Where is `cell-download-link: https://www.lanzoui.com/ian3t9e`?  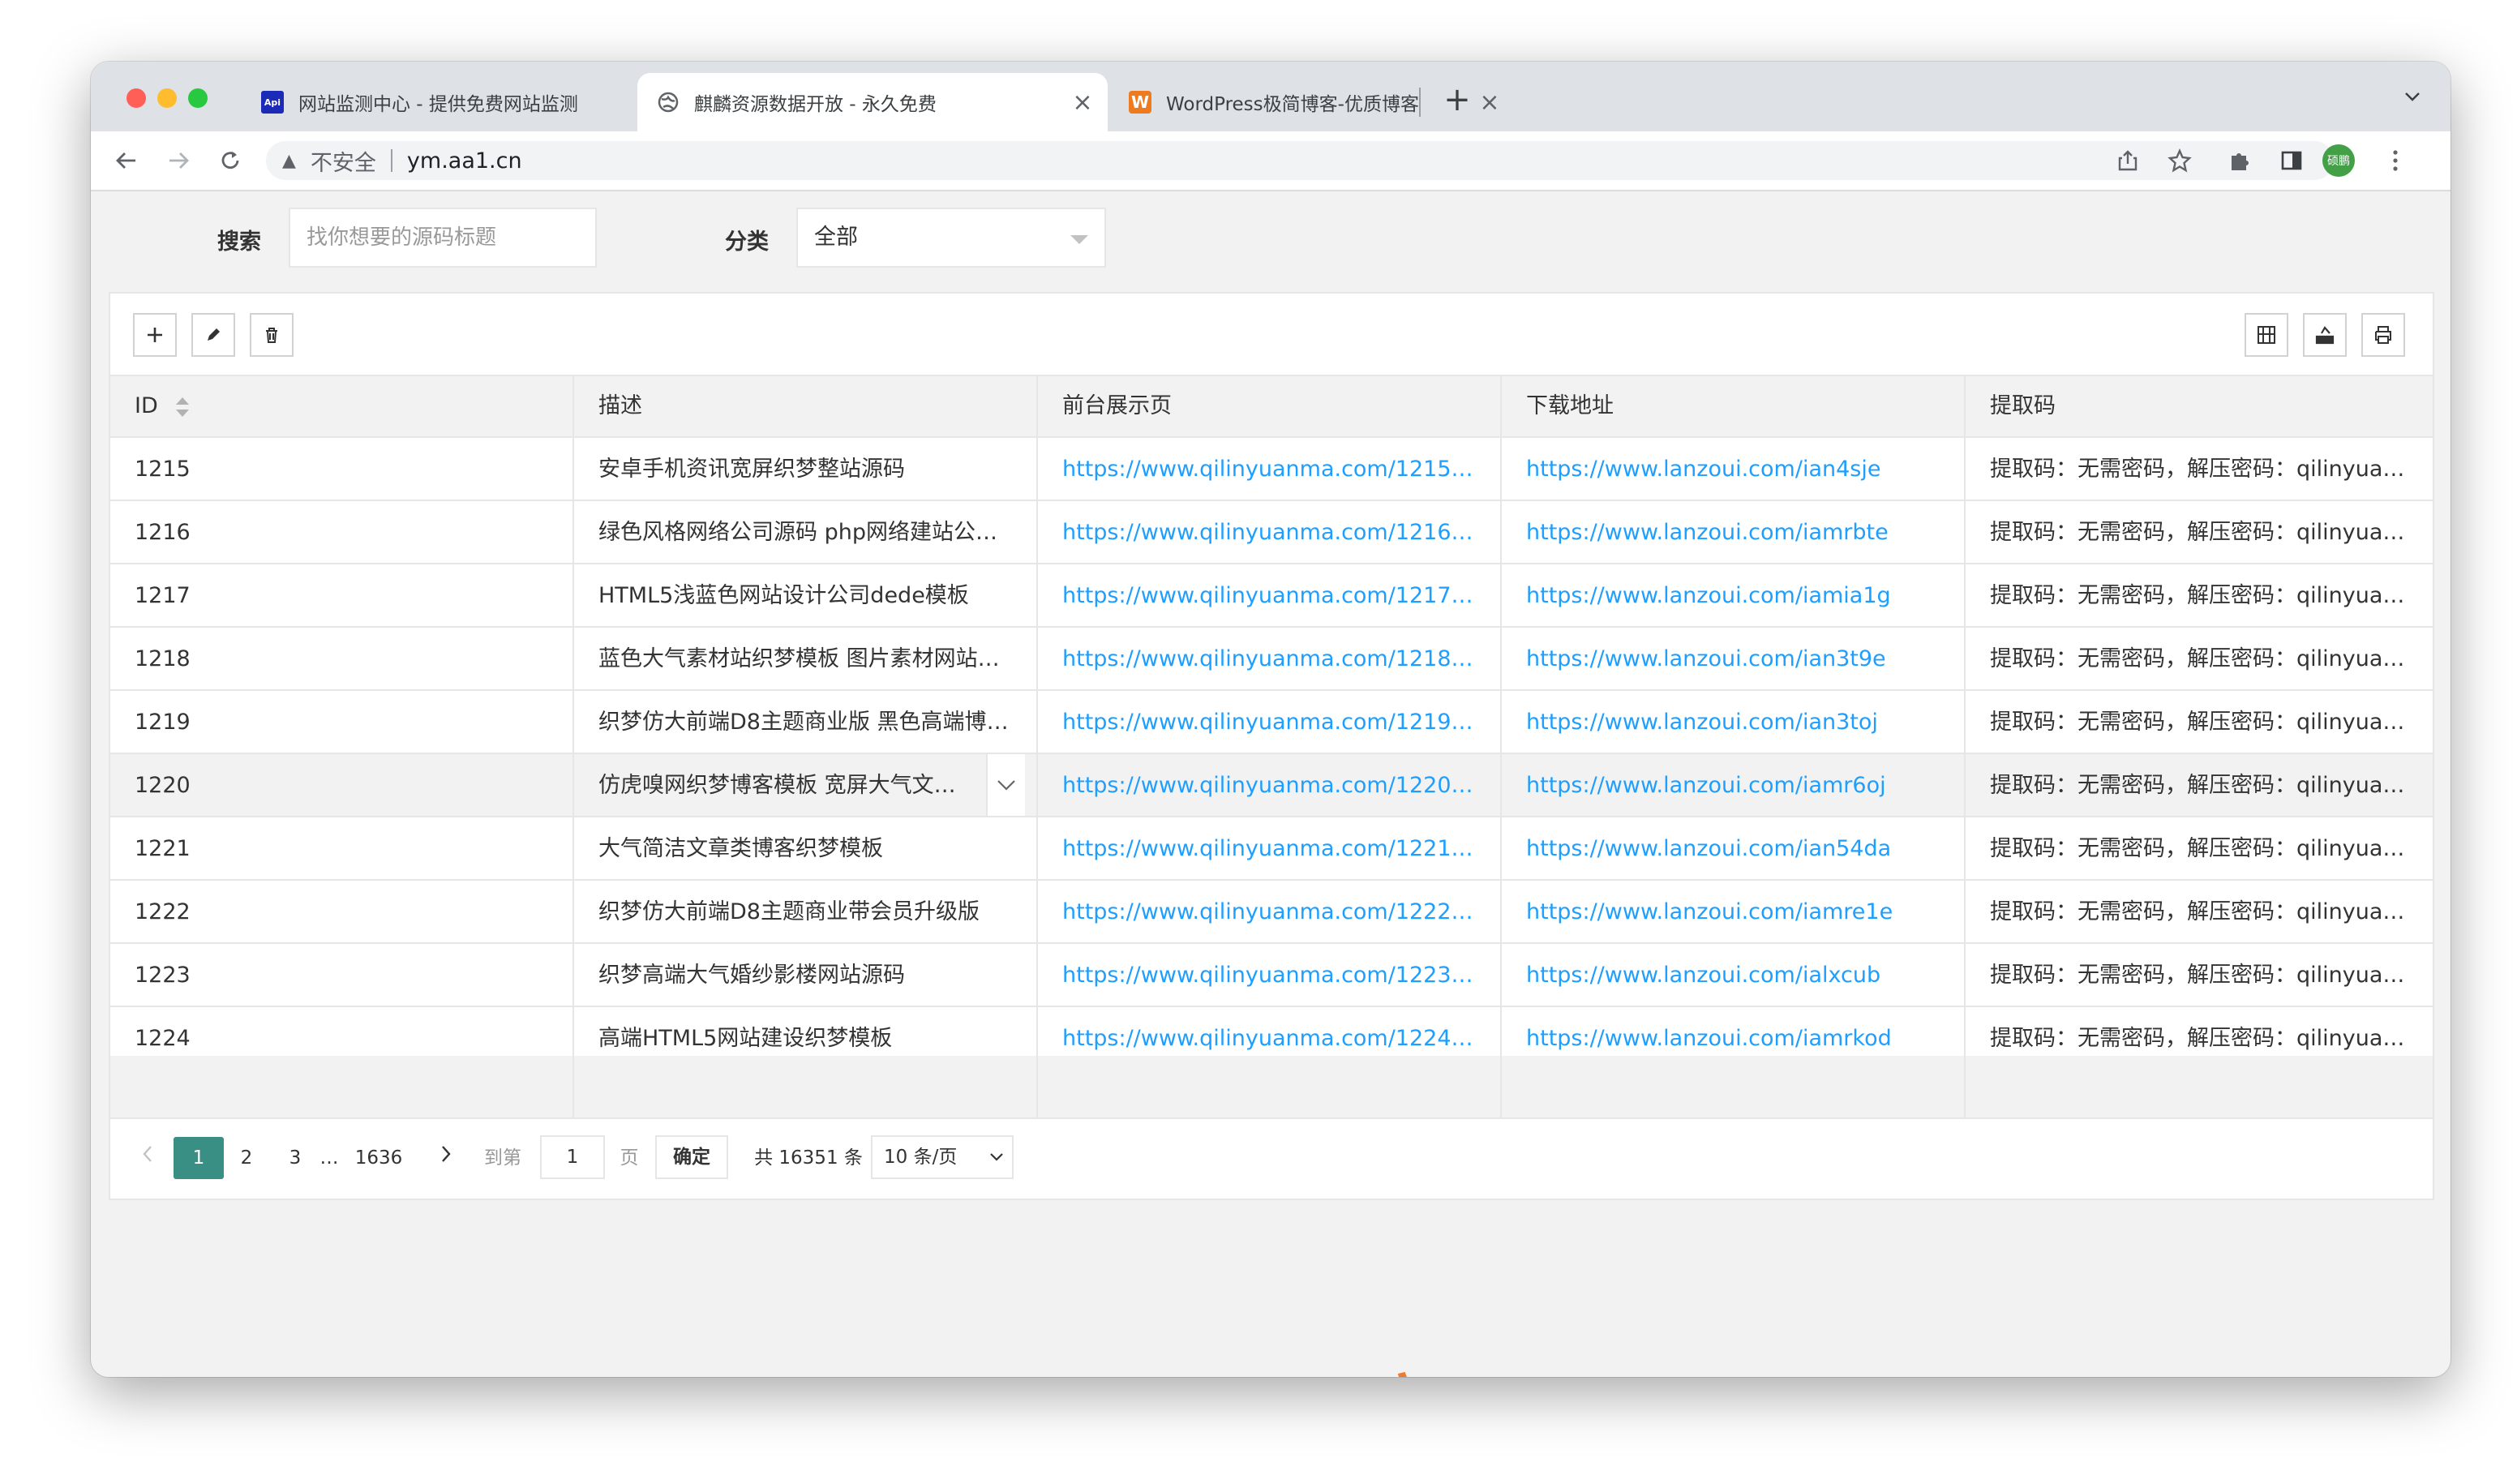
cell-download-link: https://www.lanzoui.com/ian3t9e is located at coordinates (1733, 659).